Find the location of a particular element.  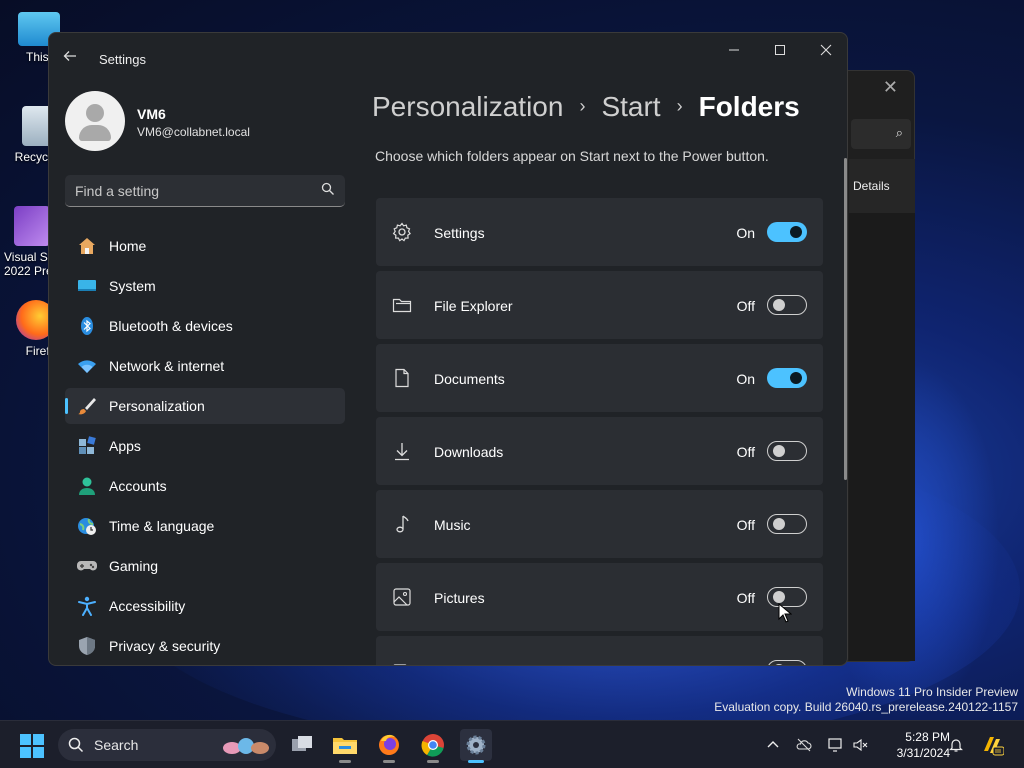

folder-label: Settings is located at coordinates (459, 233).